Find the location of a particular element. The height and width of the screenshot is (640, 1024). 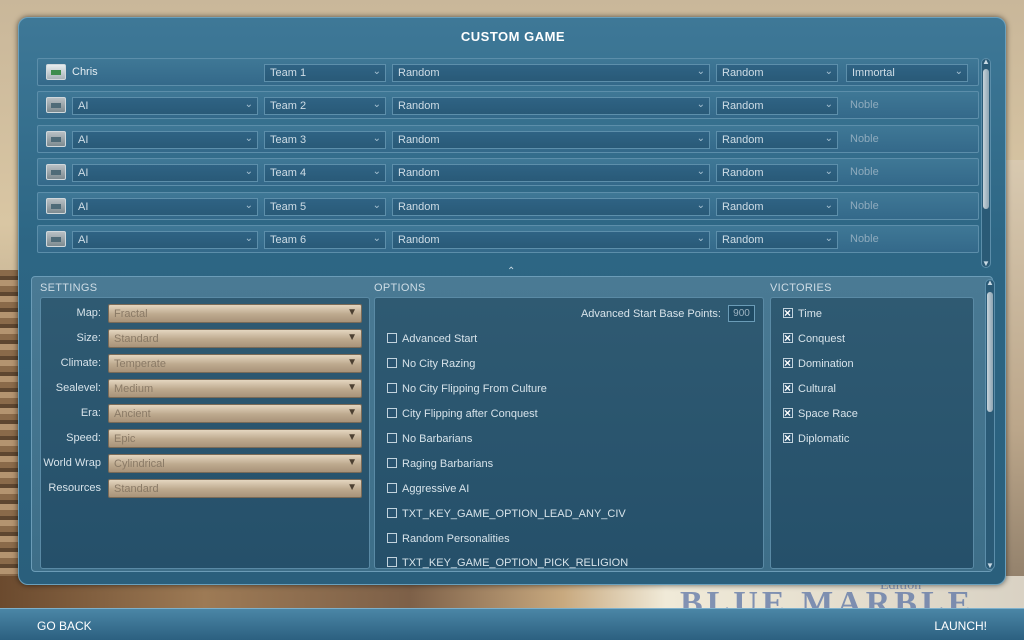

player-list-scrollbar: ▲ ▼ is located at coordinates (986, 162).